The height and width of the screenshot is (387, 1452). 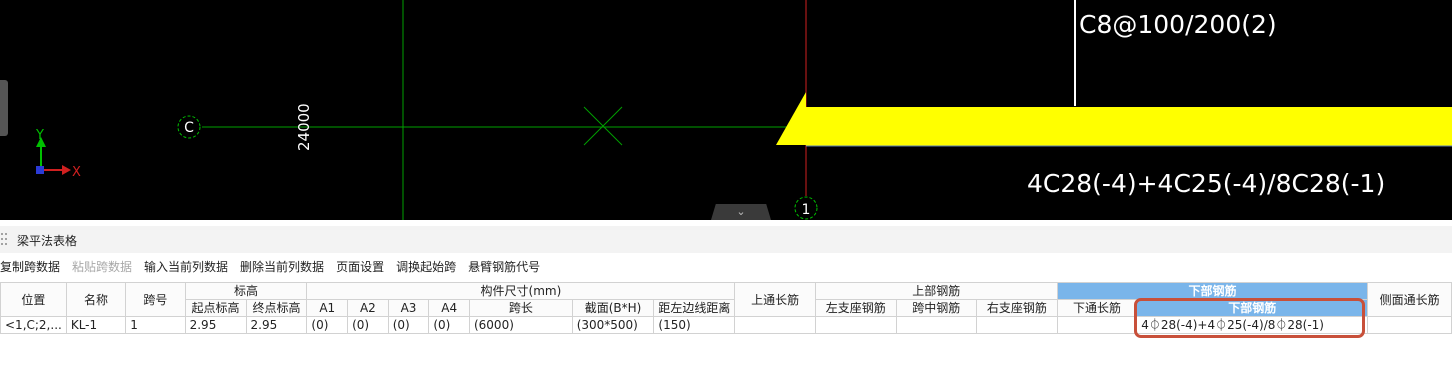 I want to click on header-a1: A1, so click(x=327, y=308).